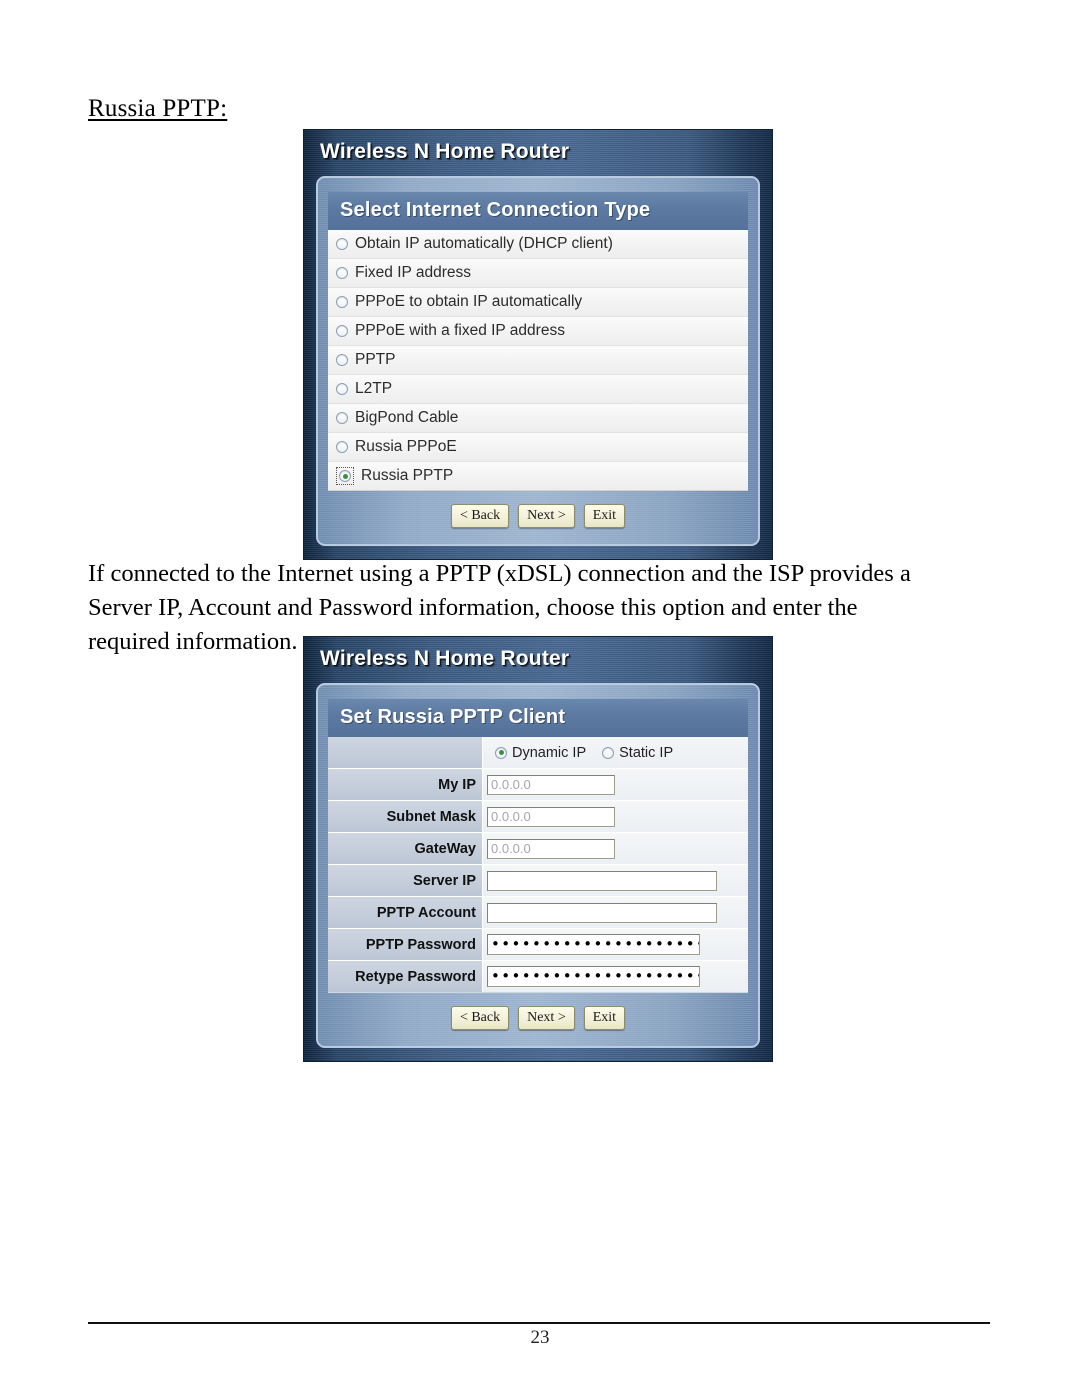 The image size is (1080, 1397). I want to click on radio-option-bigpond-cable: BigPond Cable, so click(538, 418).